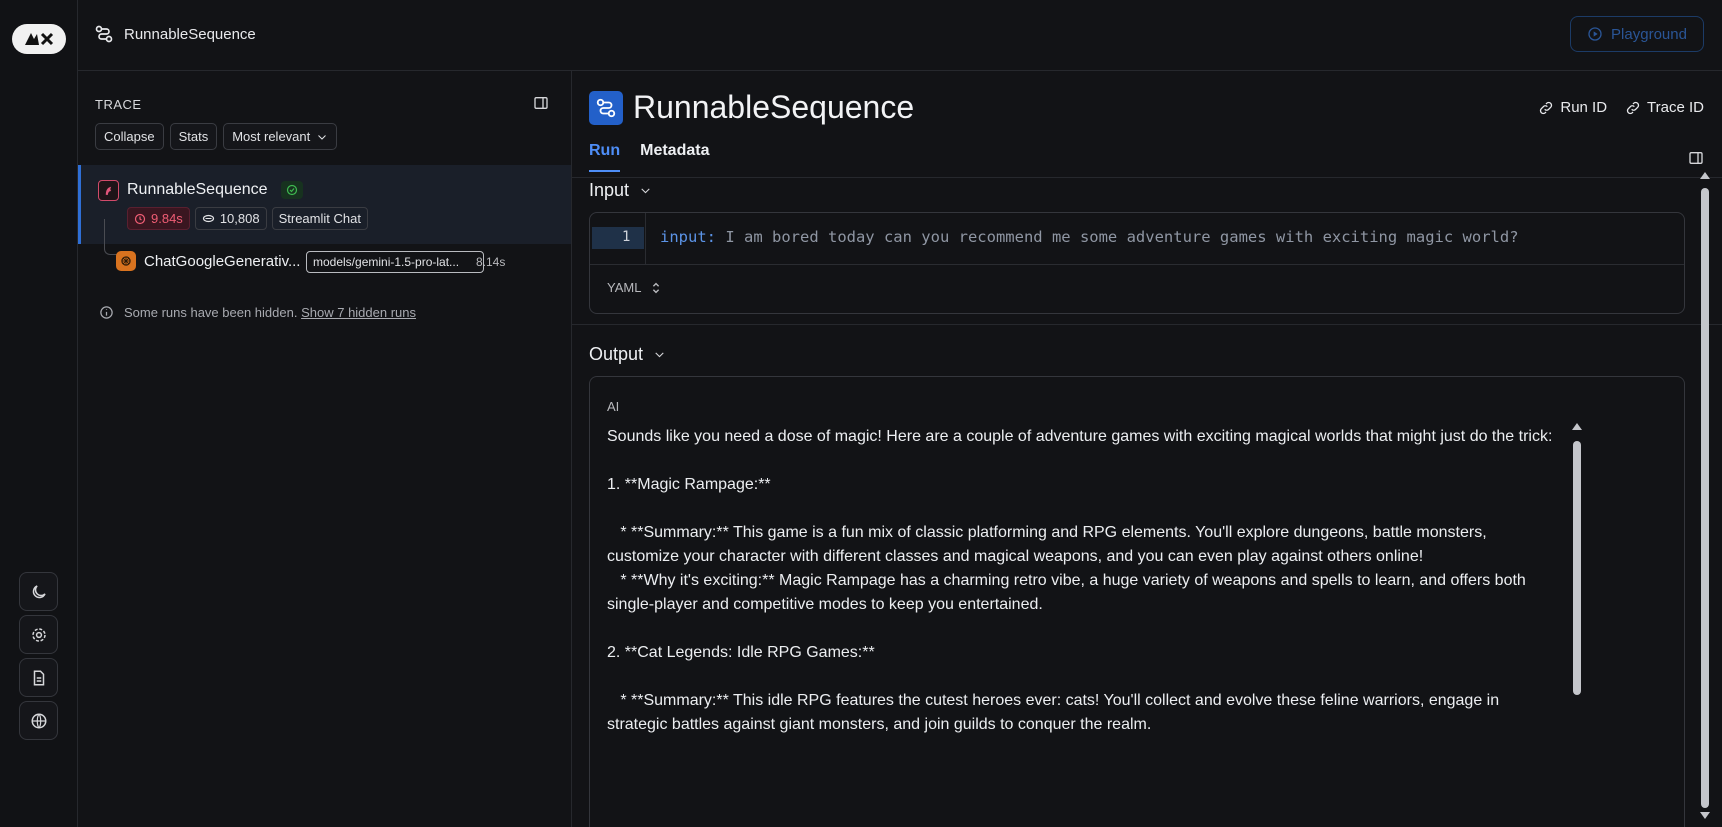  Describe the element at coordinates (211, 312) in the screenshot. I see `hidden-runs-text: Some runs have been hidden.` at that location.